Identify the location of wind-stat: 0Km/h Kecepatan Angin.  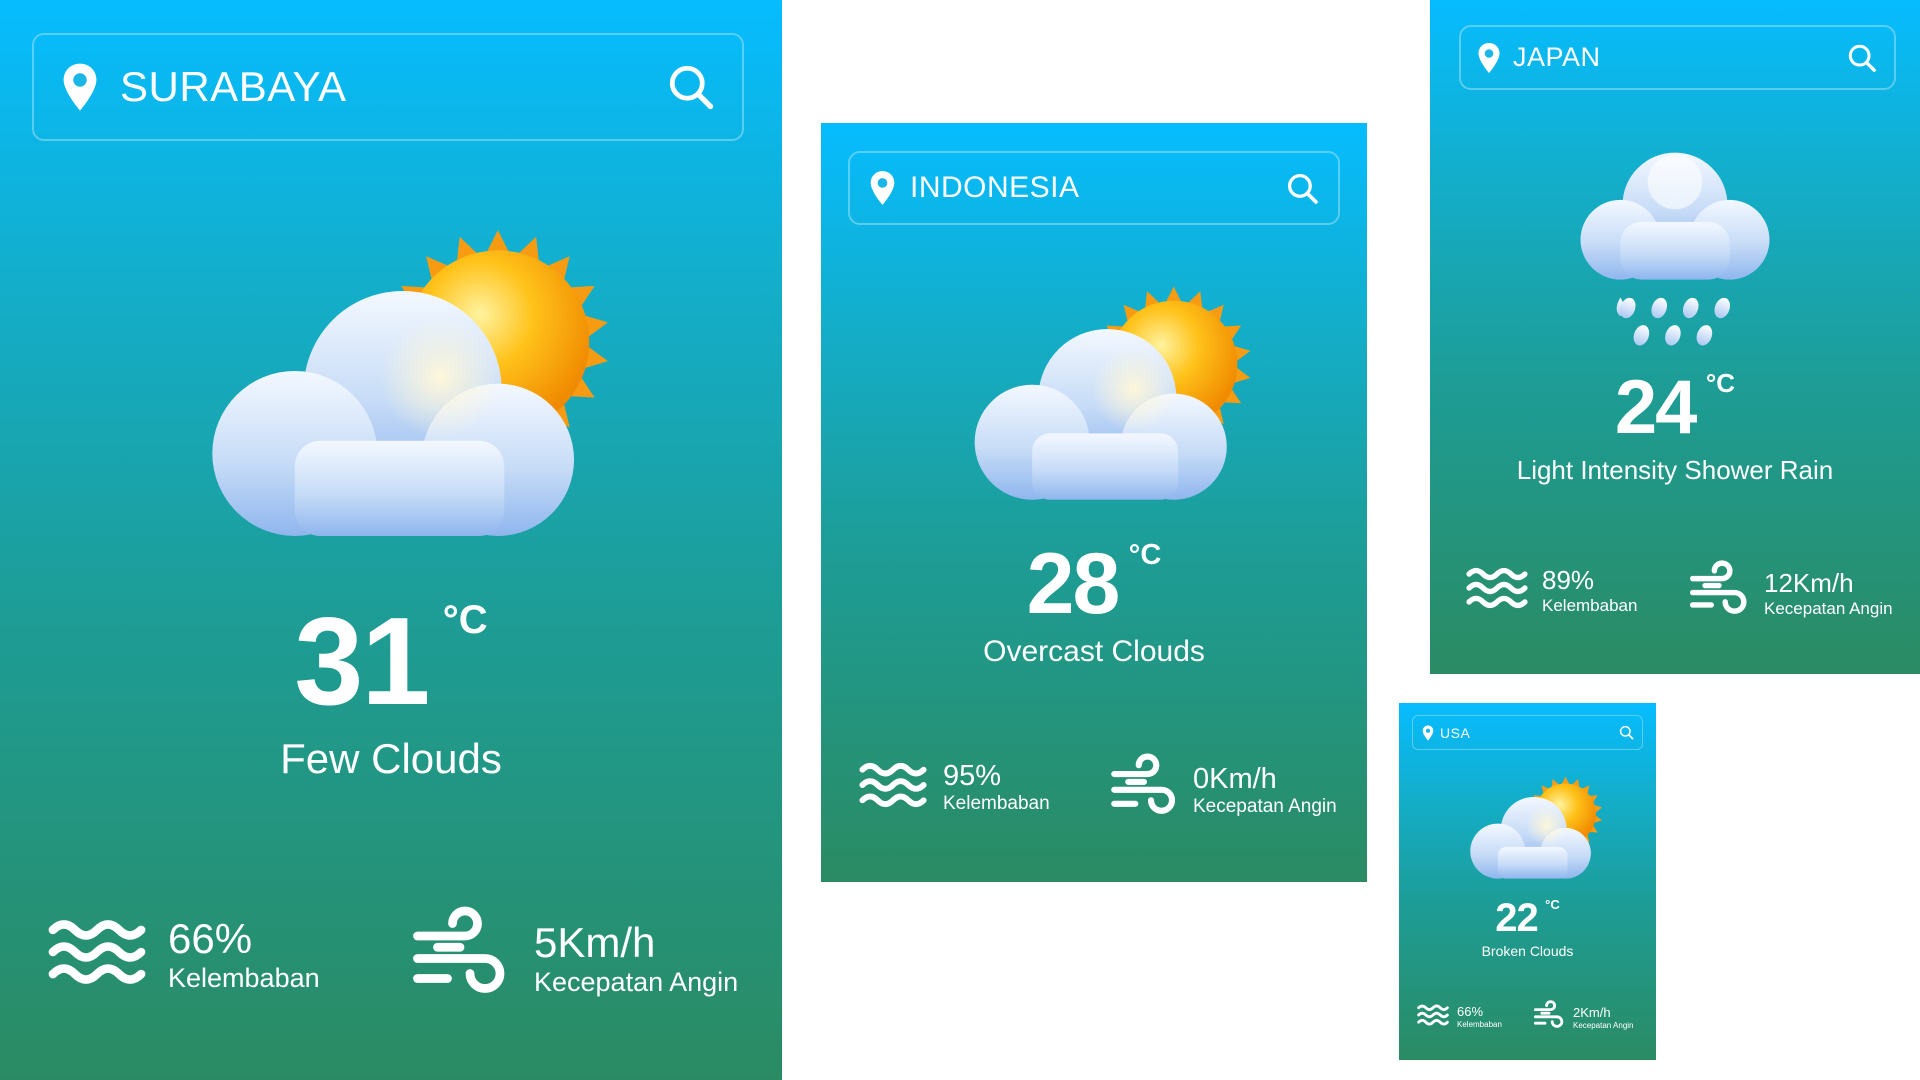
(1223, 790).